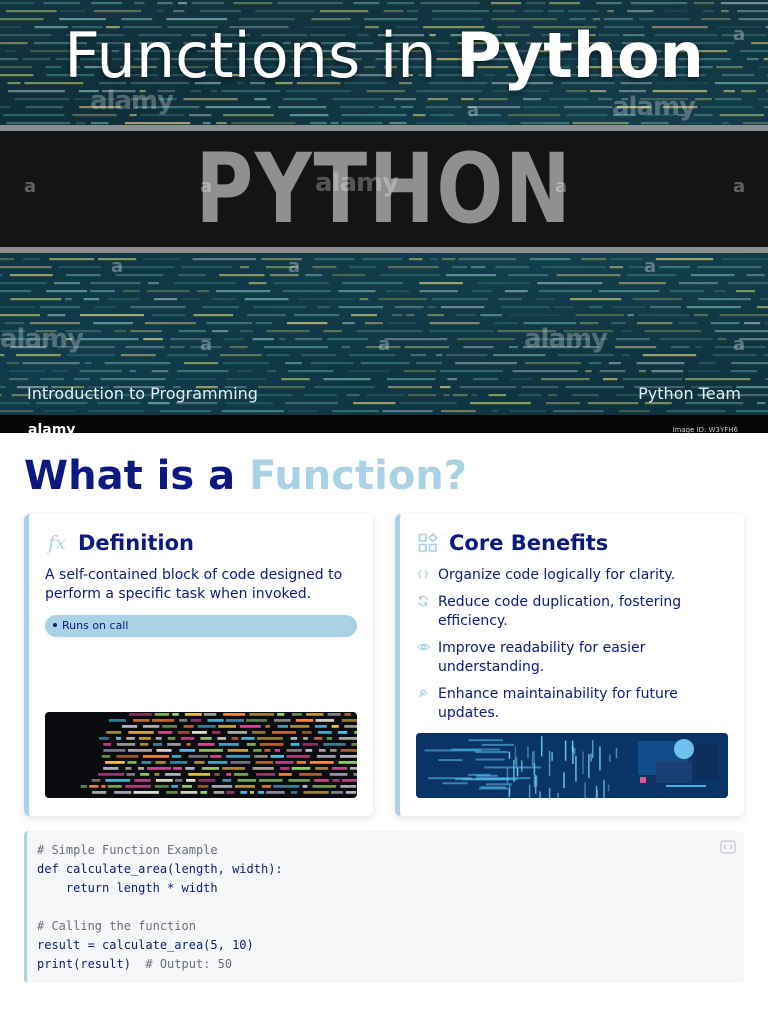 The height and width of the screenshot is (1024, 768). I want to click on tech-dashboard-graphic, so click(572, 765).